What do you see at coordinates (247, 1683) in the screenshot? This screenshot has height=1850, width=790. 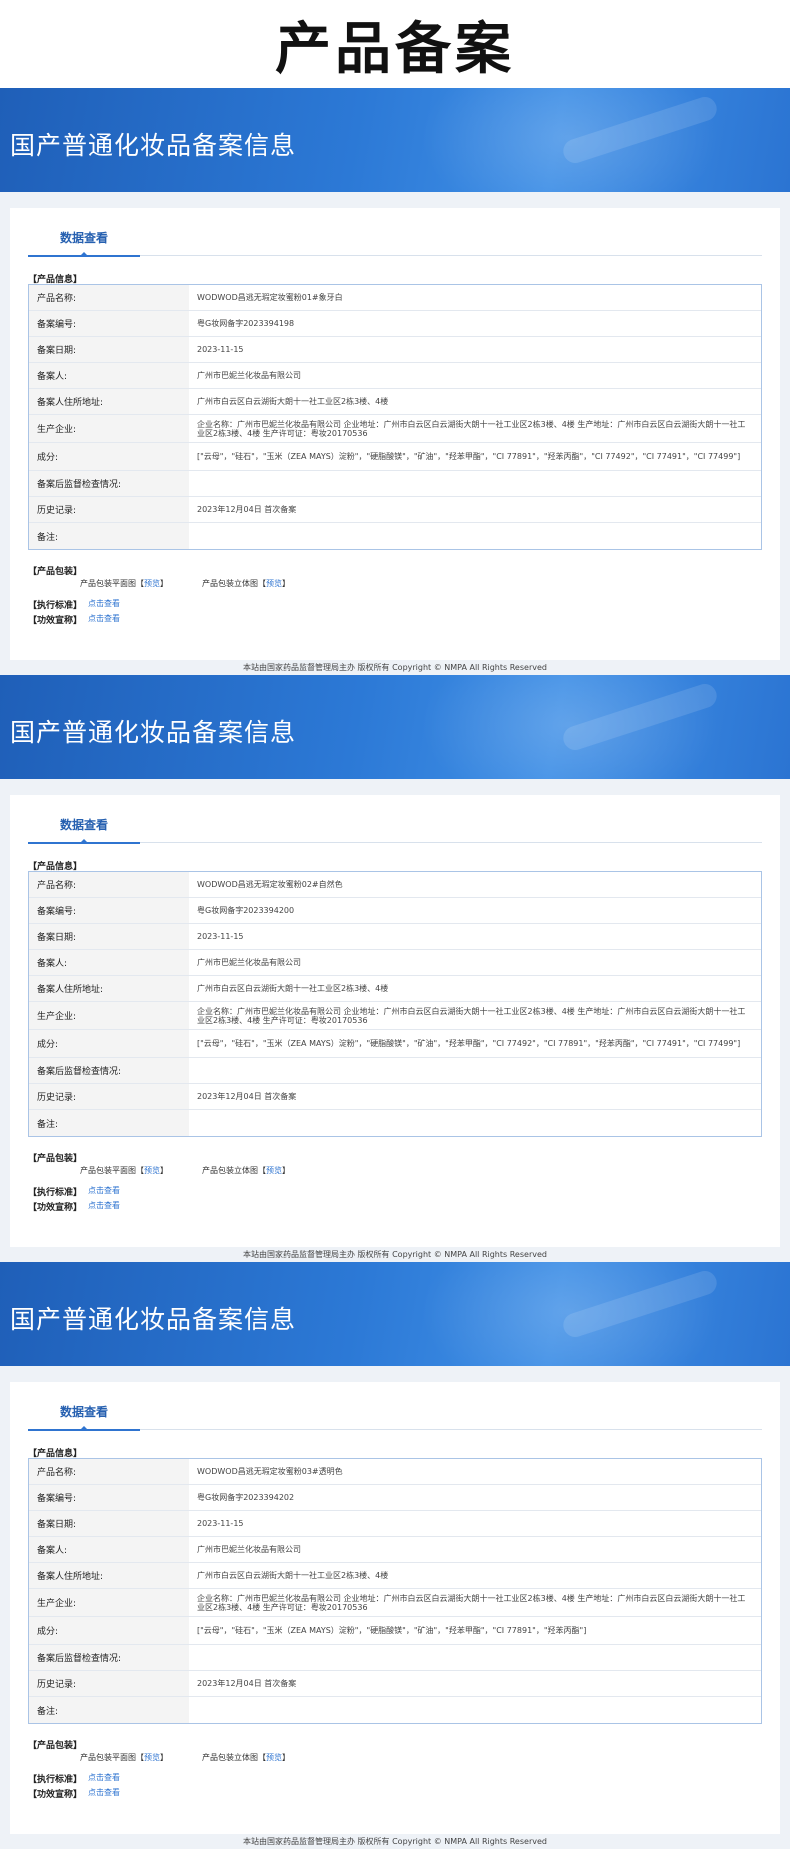 I see `history-value: 2023年12月04日 首次备案` at bounding box center [247, 1683].